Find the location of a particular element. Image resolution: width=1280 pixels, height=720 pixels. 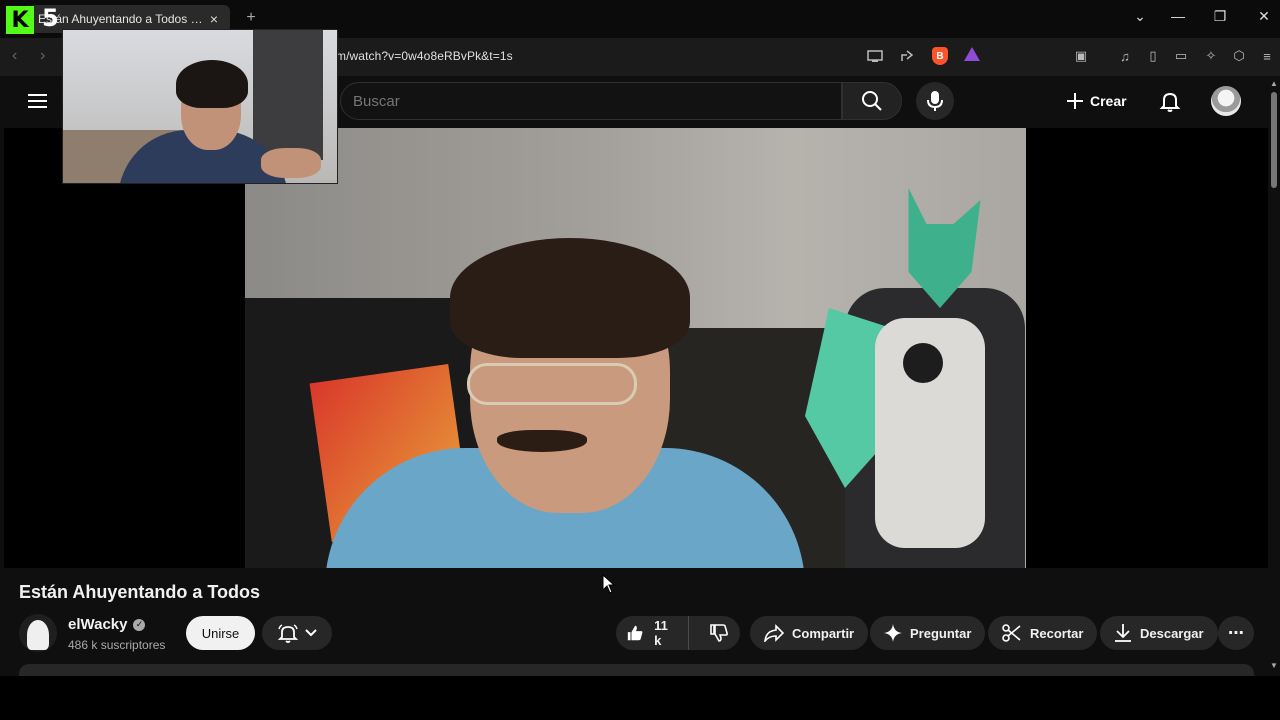

clip-button: Recortar is located at coordinates (1043, 633).